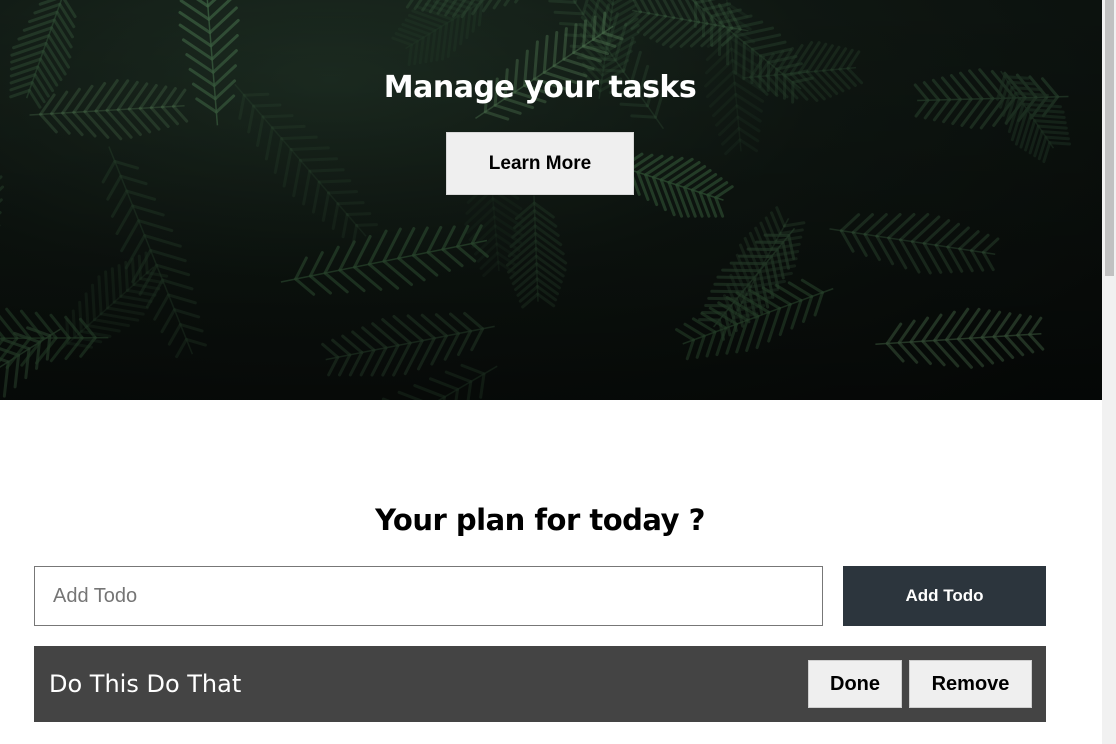  I want to click on remove-button: Remove, so click(970, 684).